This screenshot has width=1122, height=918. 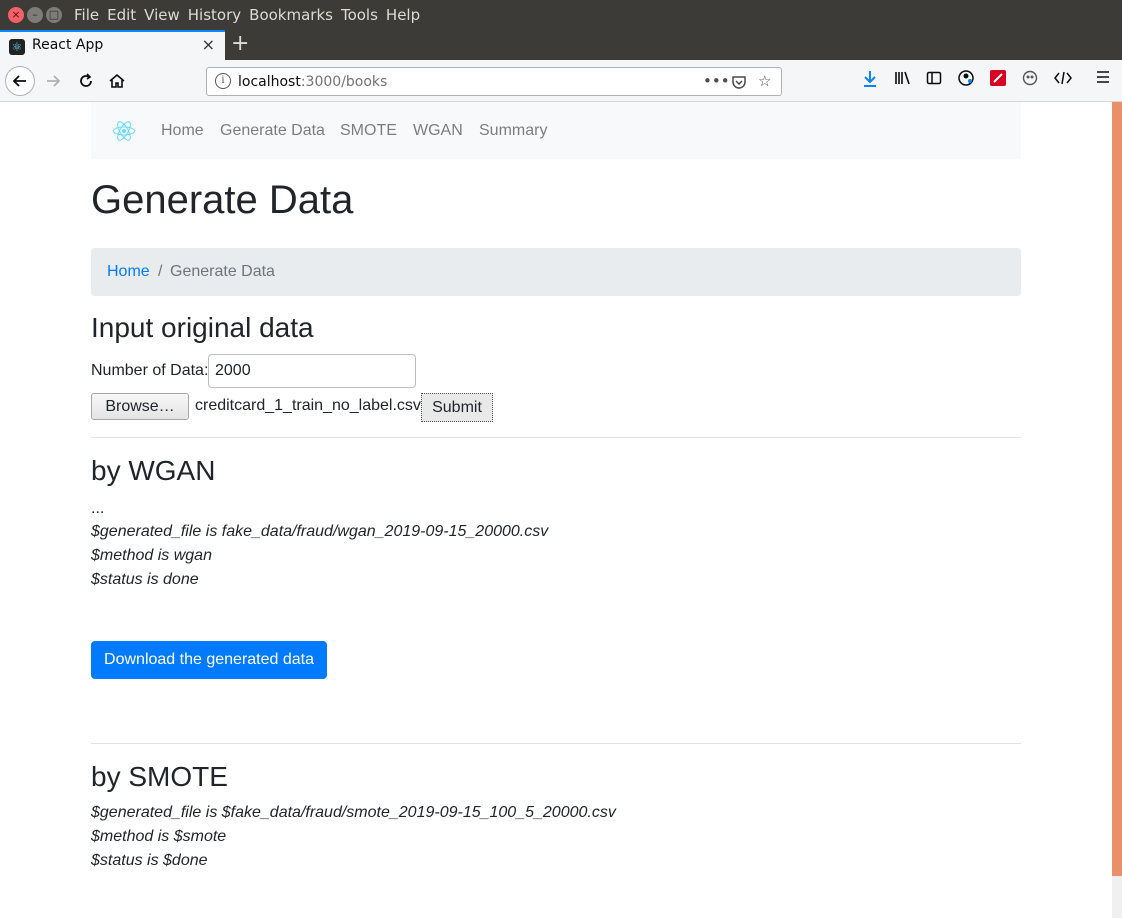 What do you see at coordinates (159, 836) in the screenshot?
I see `smote-method-line: $method is $smote` at bounding box center [159, 836].